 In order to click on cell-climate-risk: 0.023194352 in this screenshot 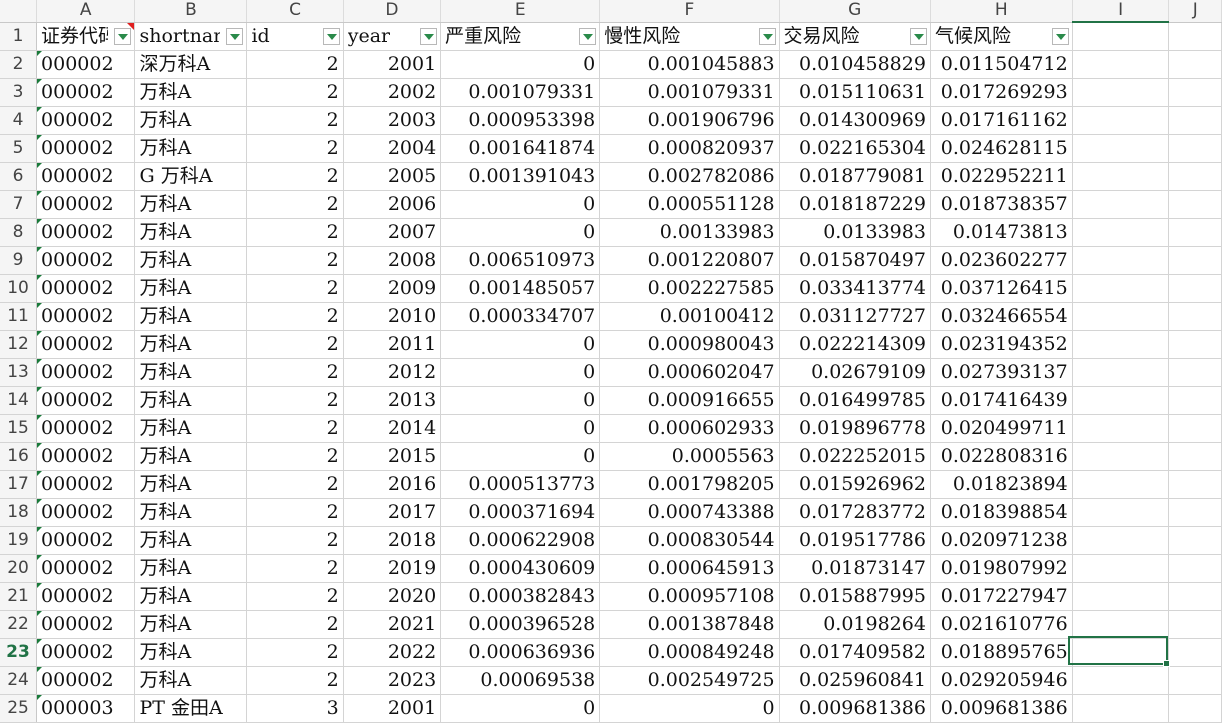, I will do `click(1001, 344)`.